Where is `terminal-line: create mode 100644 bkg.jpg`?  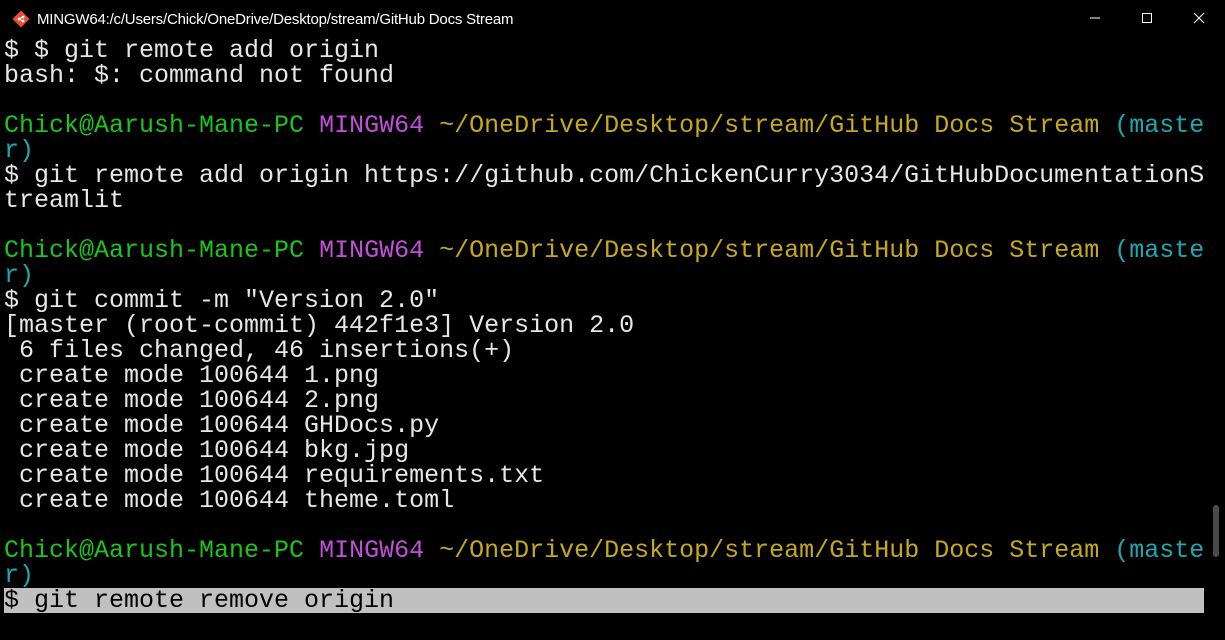 terminal-line: create mode 100644 bkg.jpg is located at coordinates (207, 450).